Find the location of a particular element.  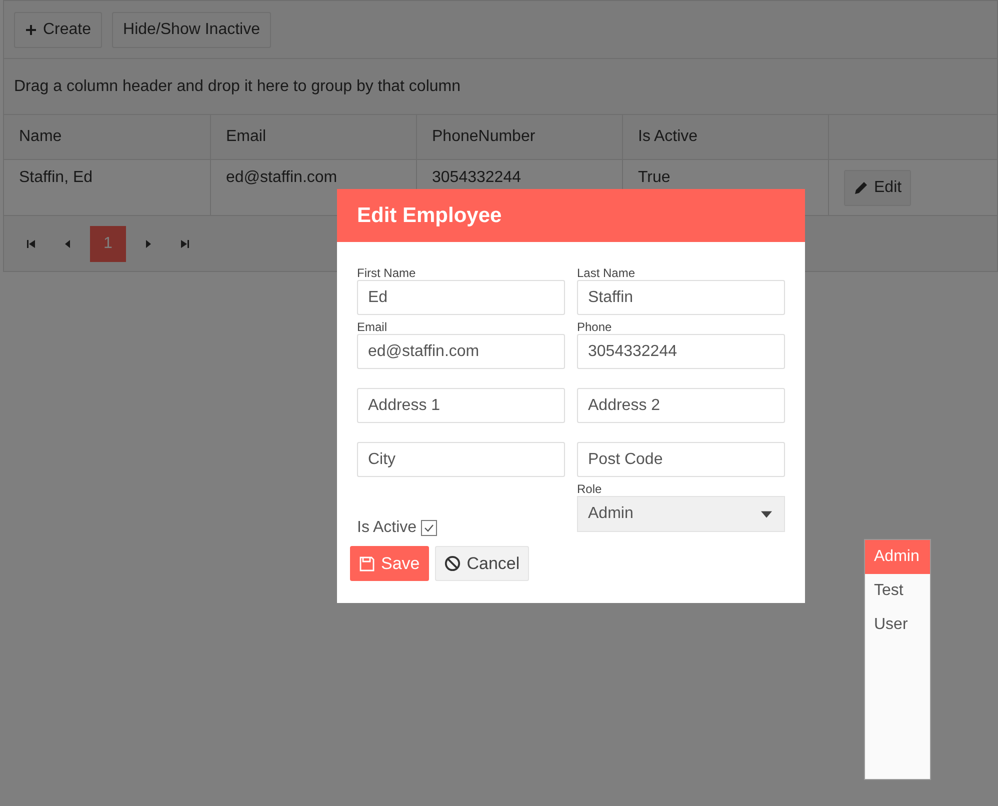

first-page-icon is located at coordinates (31, 243).